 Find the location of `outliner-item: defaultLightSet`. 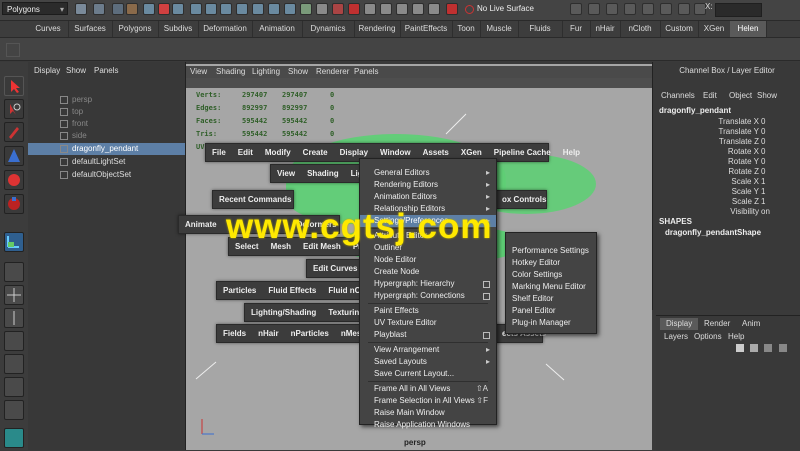

outliner-item: defaultLightSet is located at coordinates (106, 162).